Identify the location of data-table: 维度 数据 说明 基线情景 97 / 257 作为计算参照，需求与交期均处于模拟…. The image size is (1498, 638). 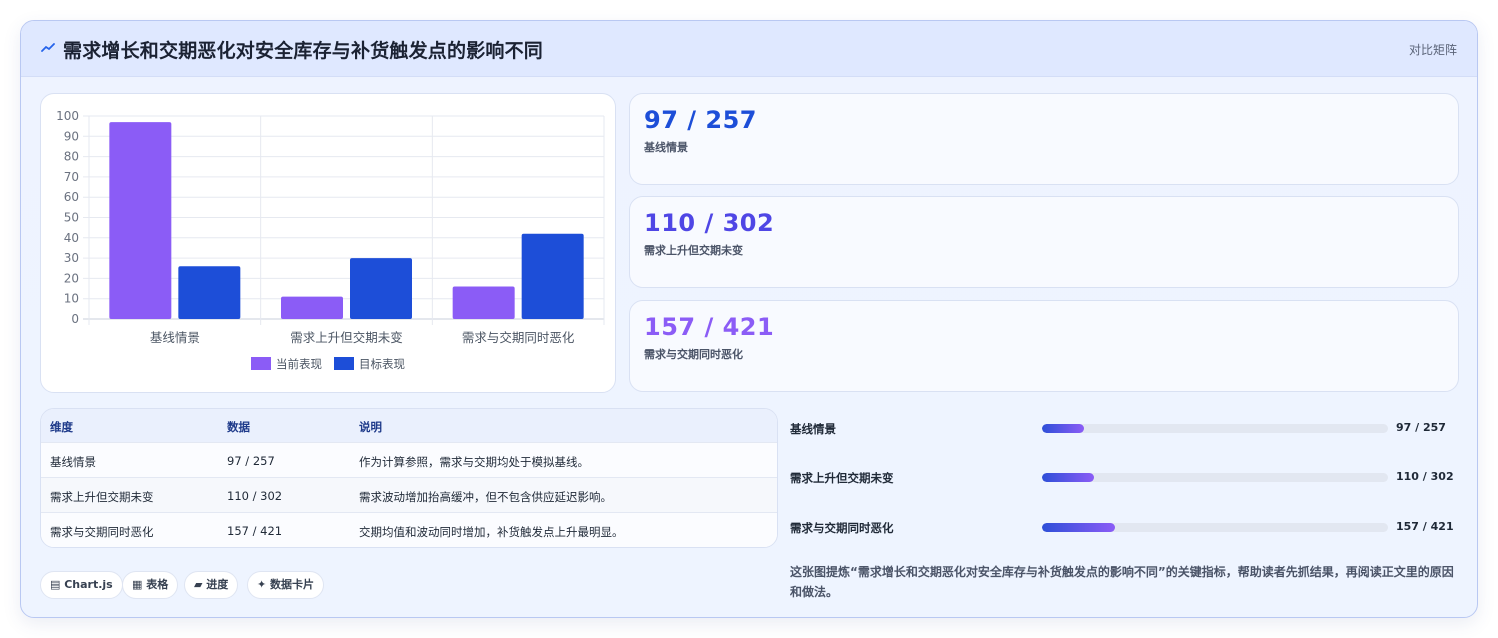
(409, 478).